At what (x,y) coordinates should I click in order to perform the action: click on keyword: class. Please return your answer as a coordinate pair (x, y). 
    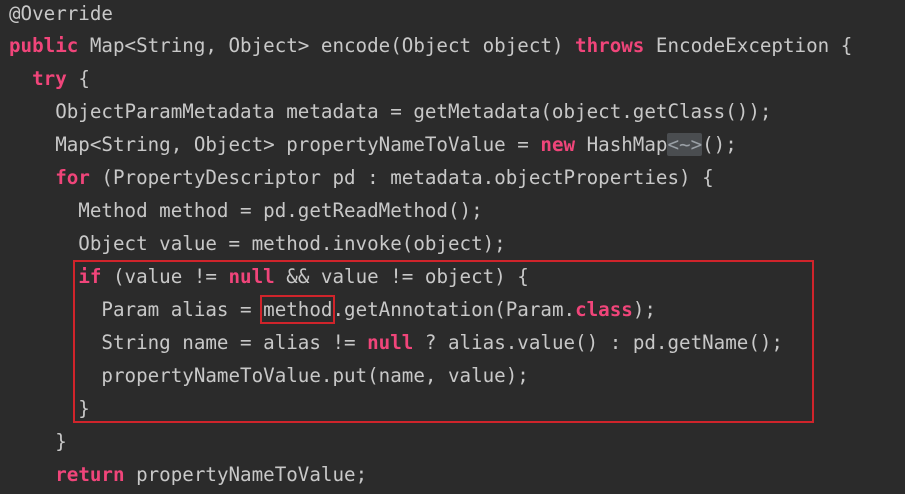
    Looking at the image, I should click on (604, 309).